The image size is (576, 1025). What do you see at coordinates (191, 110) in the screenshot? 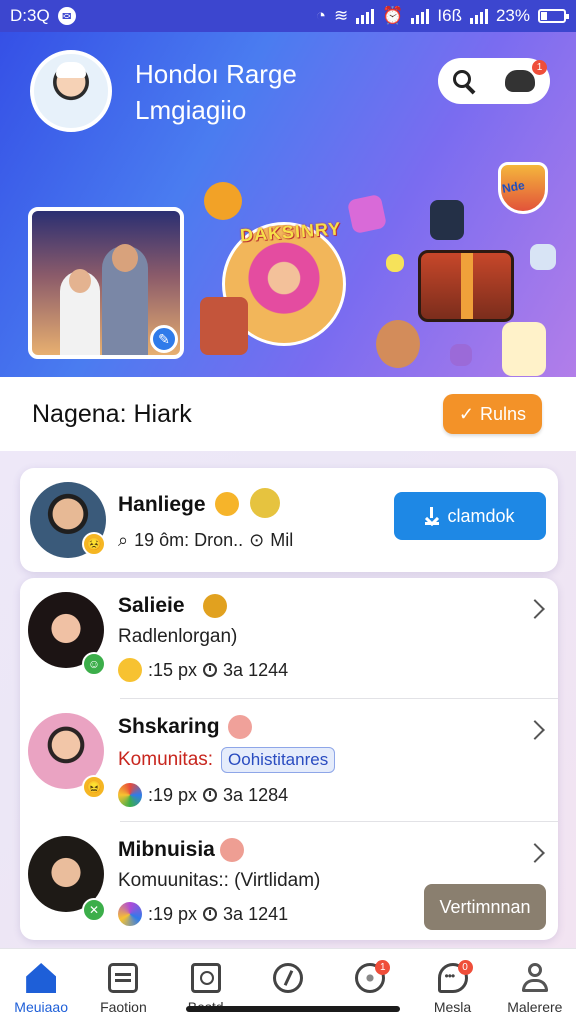
I see `hero-title-line2: Lmgiagiio` at bounding box center [191, 110].